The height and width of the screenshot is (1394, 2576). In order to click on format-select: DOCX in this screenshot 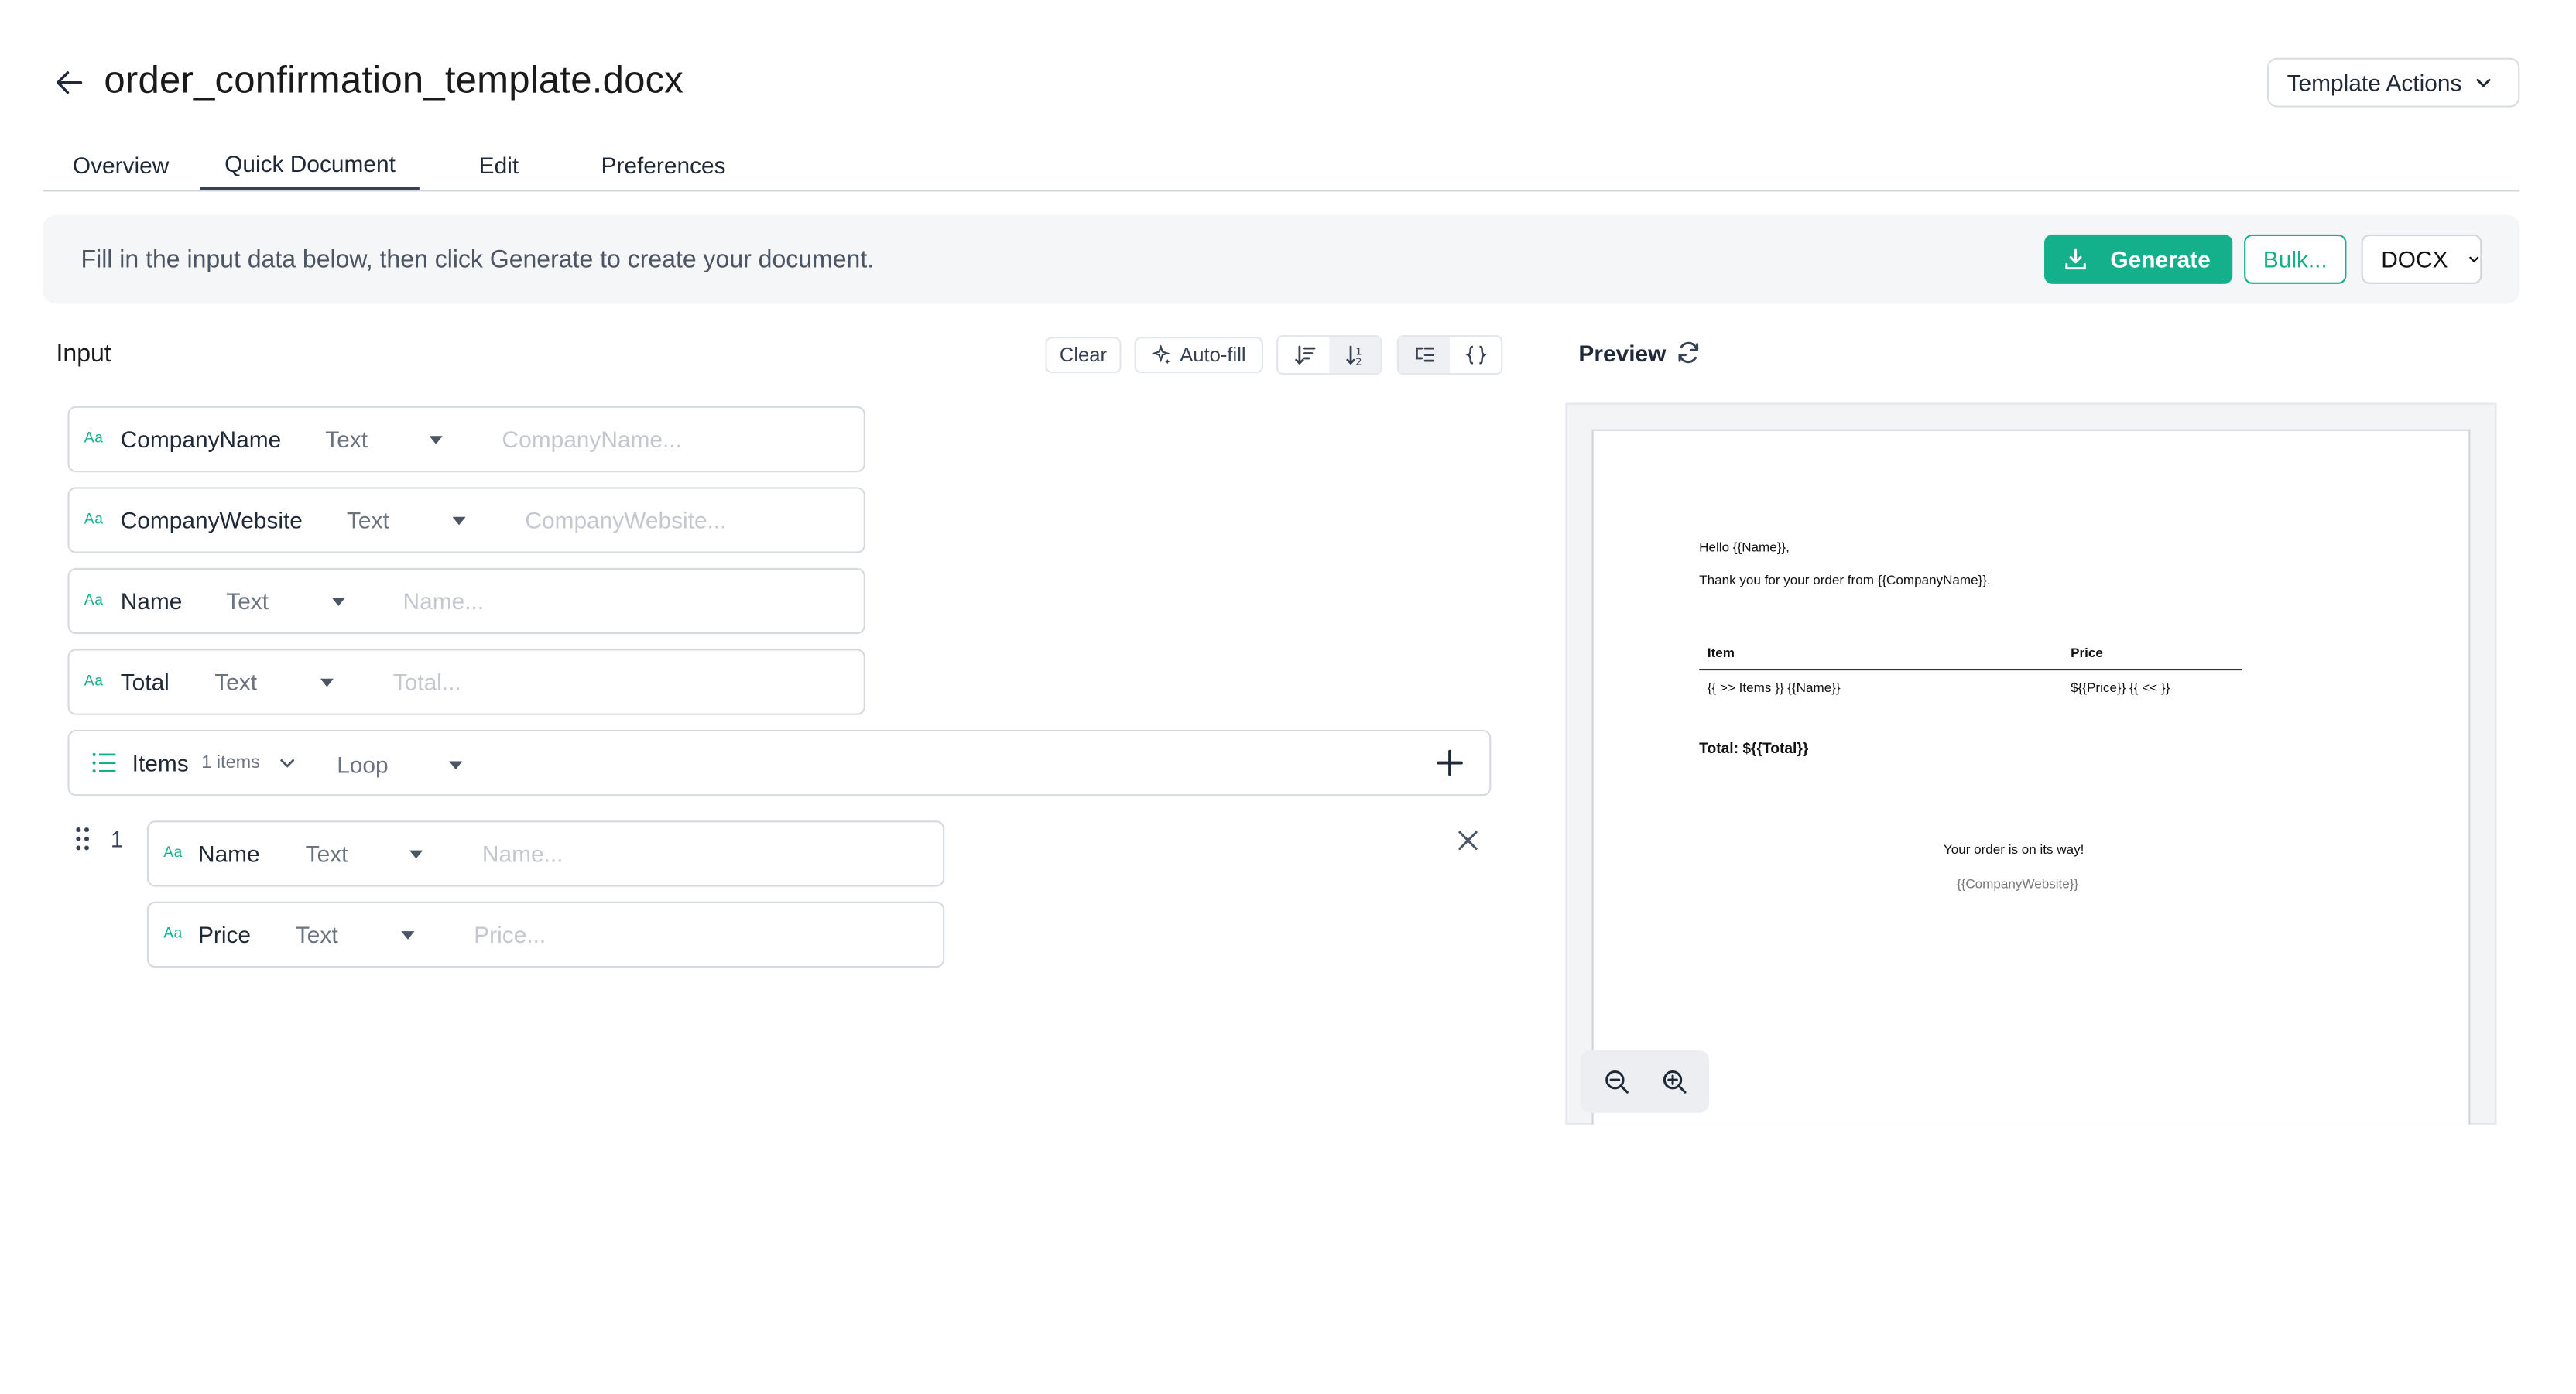, I will do `click(2421, 259)`.